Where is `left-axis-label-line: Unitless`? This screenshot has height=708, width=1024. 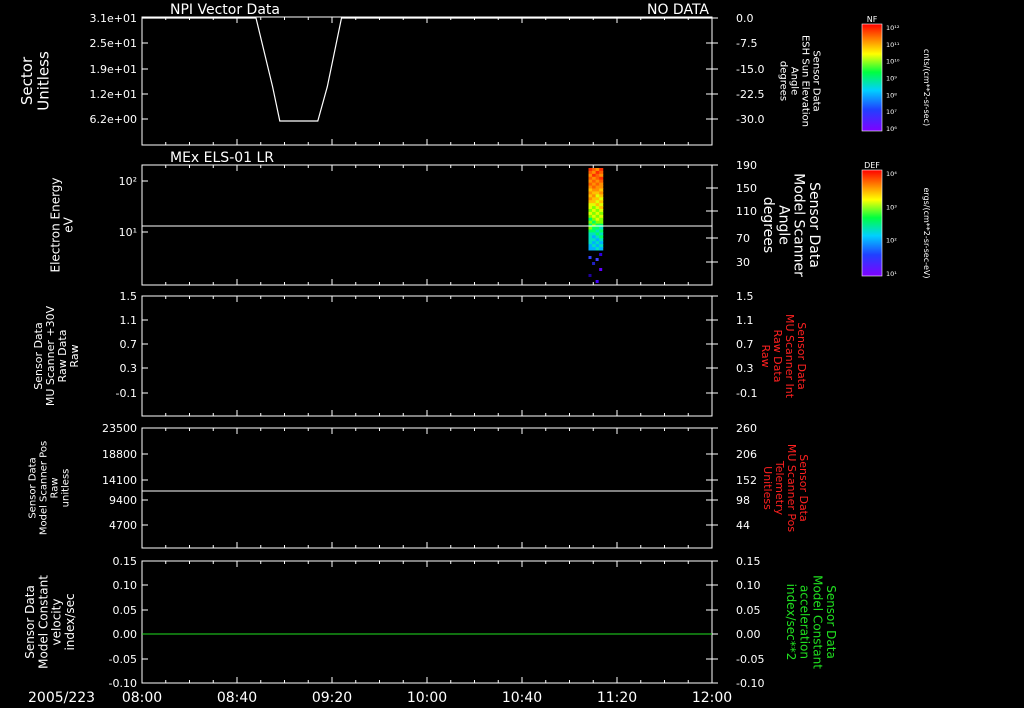
left-axis-label-line: Unitless is located at coordinates (43, 81).